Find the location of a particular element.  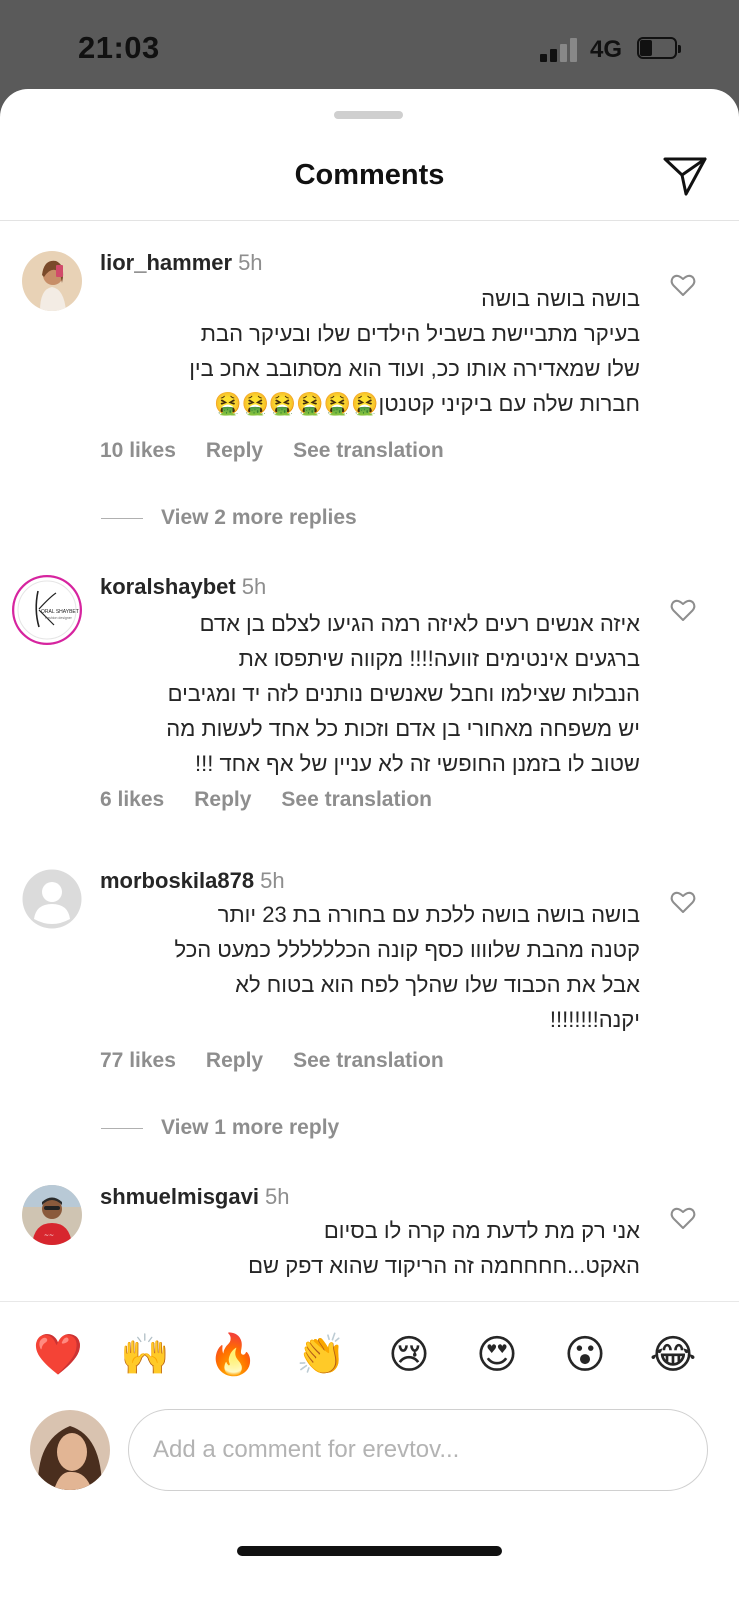

comment-line: אבל את הכבוד שלו שהלך לפח הוא בטוח לא is located at coordinates (437, 984).